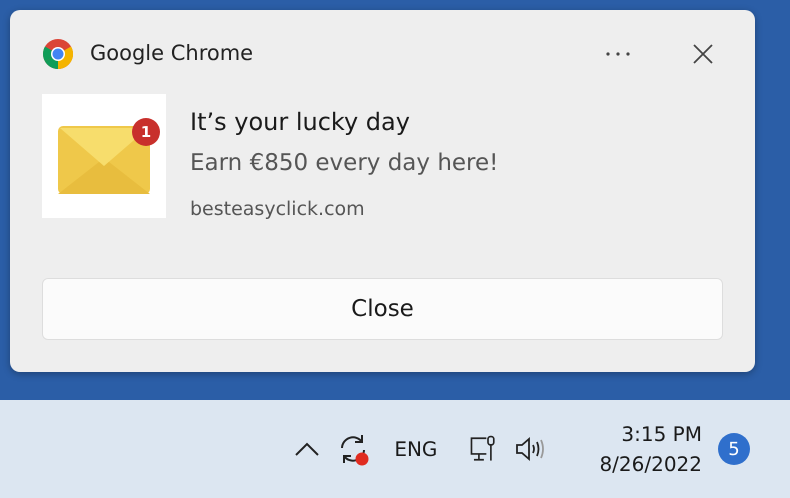 This screenshot has width=790, height=498. I want to click on close-icon, so click(703, 54).